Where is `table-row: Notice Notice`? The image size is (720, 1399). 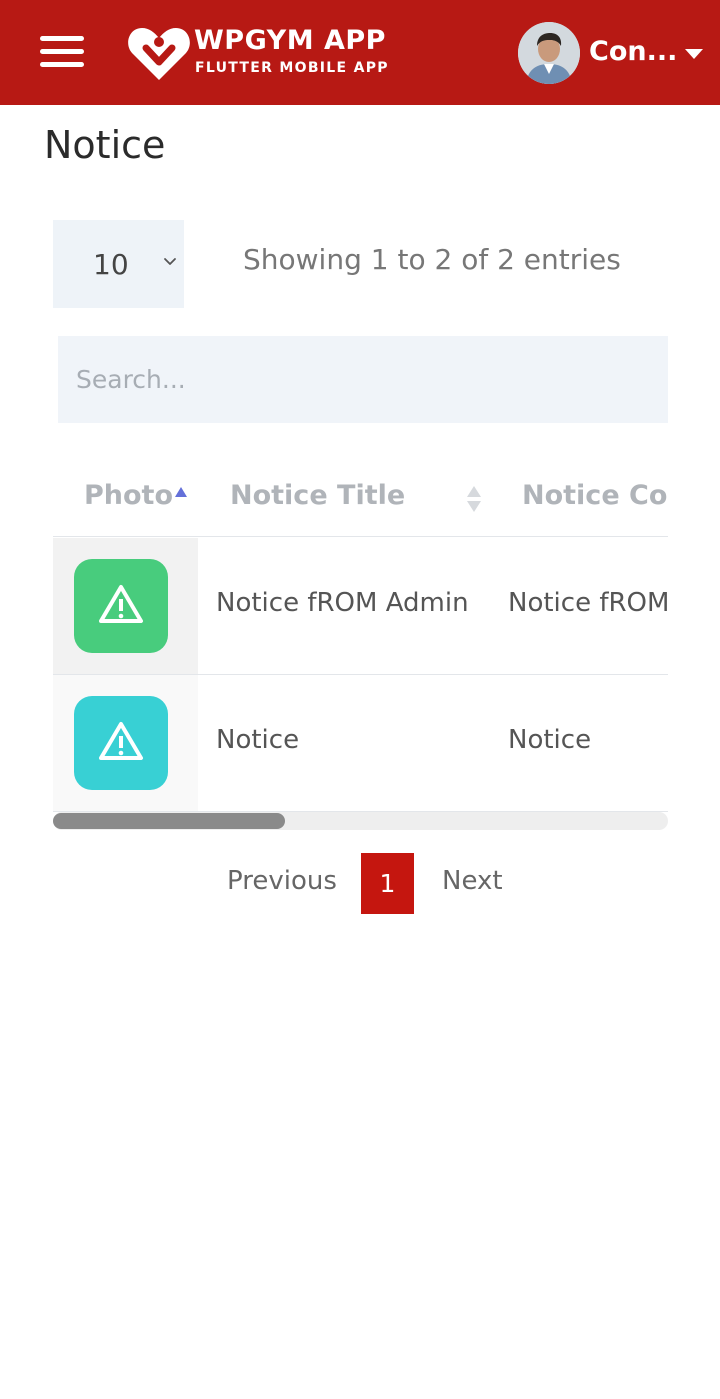
table-row: Notice Notice is located at coordinates (360, 743).